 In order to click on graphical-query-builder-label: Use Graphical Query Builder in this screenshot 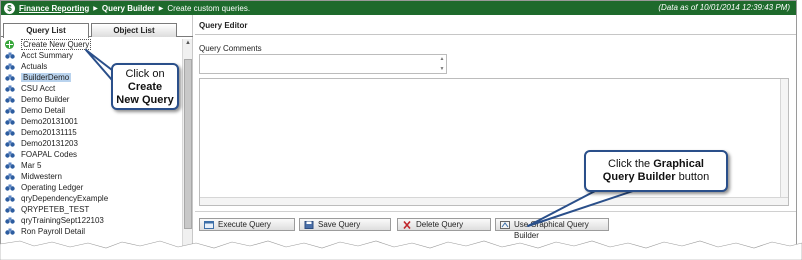, I will do `click(551, 230)`.